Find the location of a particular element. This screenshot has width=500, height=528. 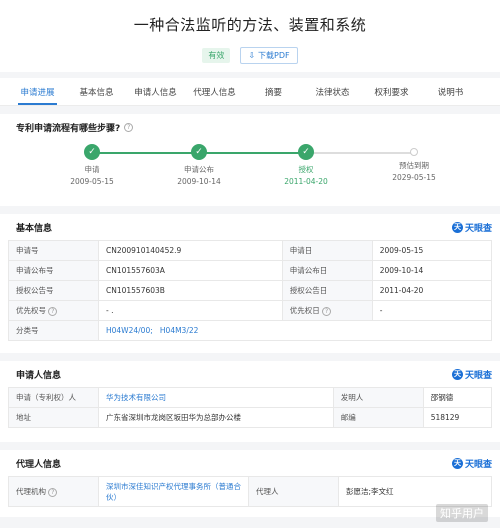

download-pdf-button: ⇩ 下载PDF is located at coordinates (269, 55).